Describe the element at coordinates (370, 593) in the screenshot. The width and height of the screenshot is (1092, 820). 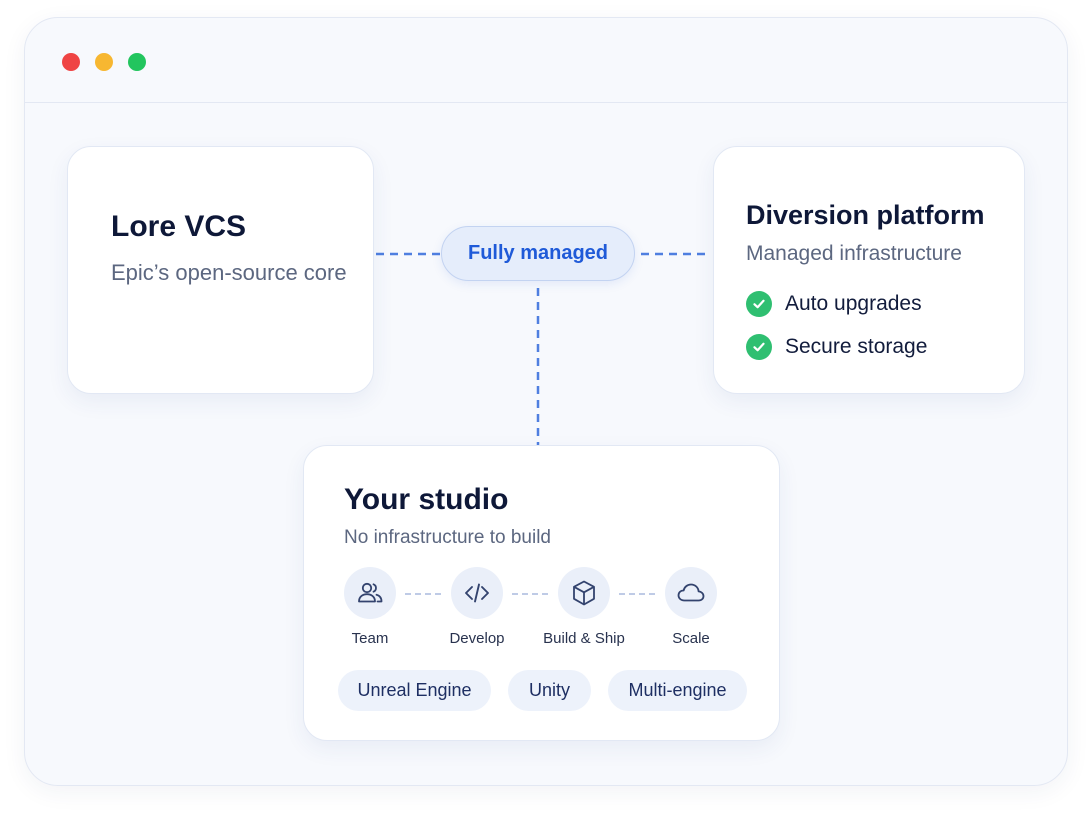
I see `team-icon` at that location.